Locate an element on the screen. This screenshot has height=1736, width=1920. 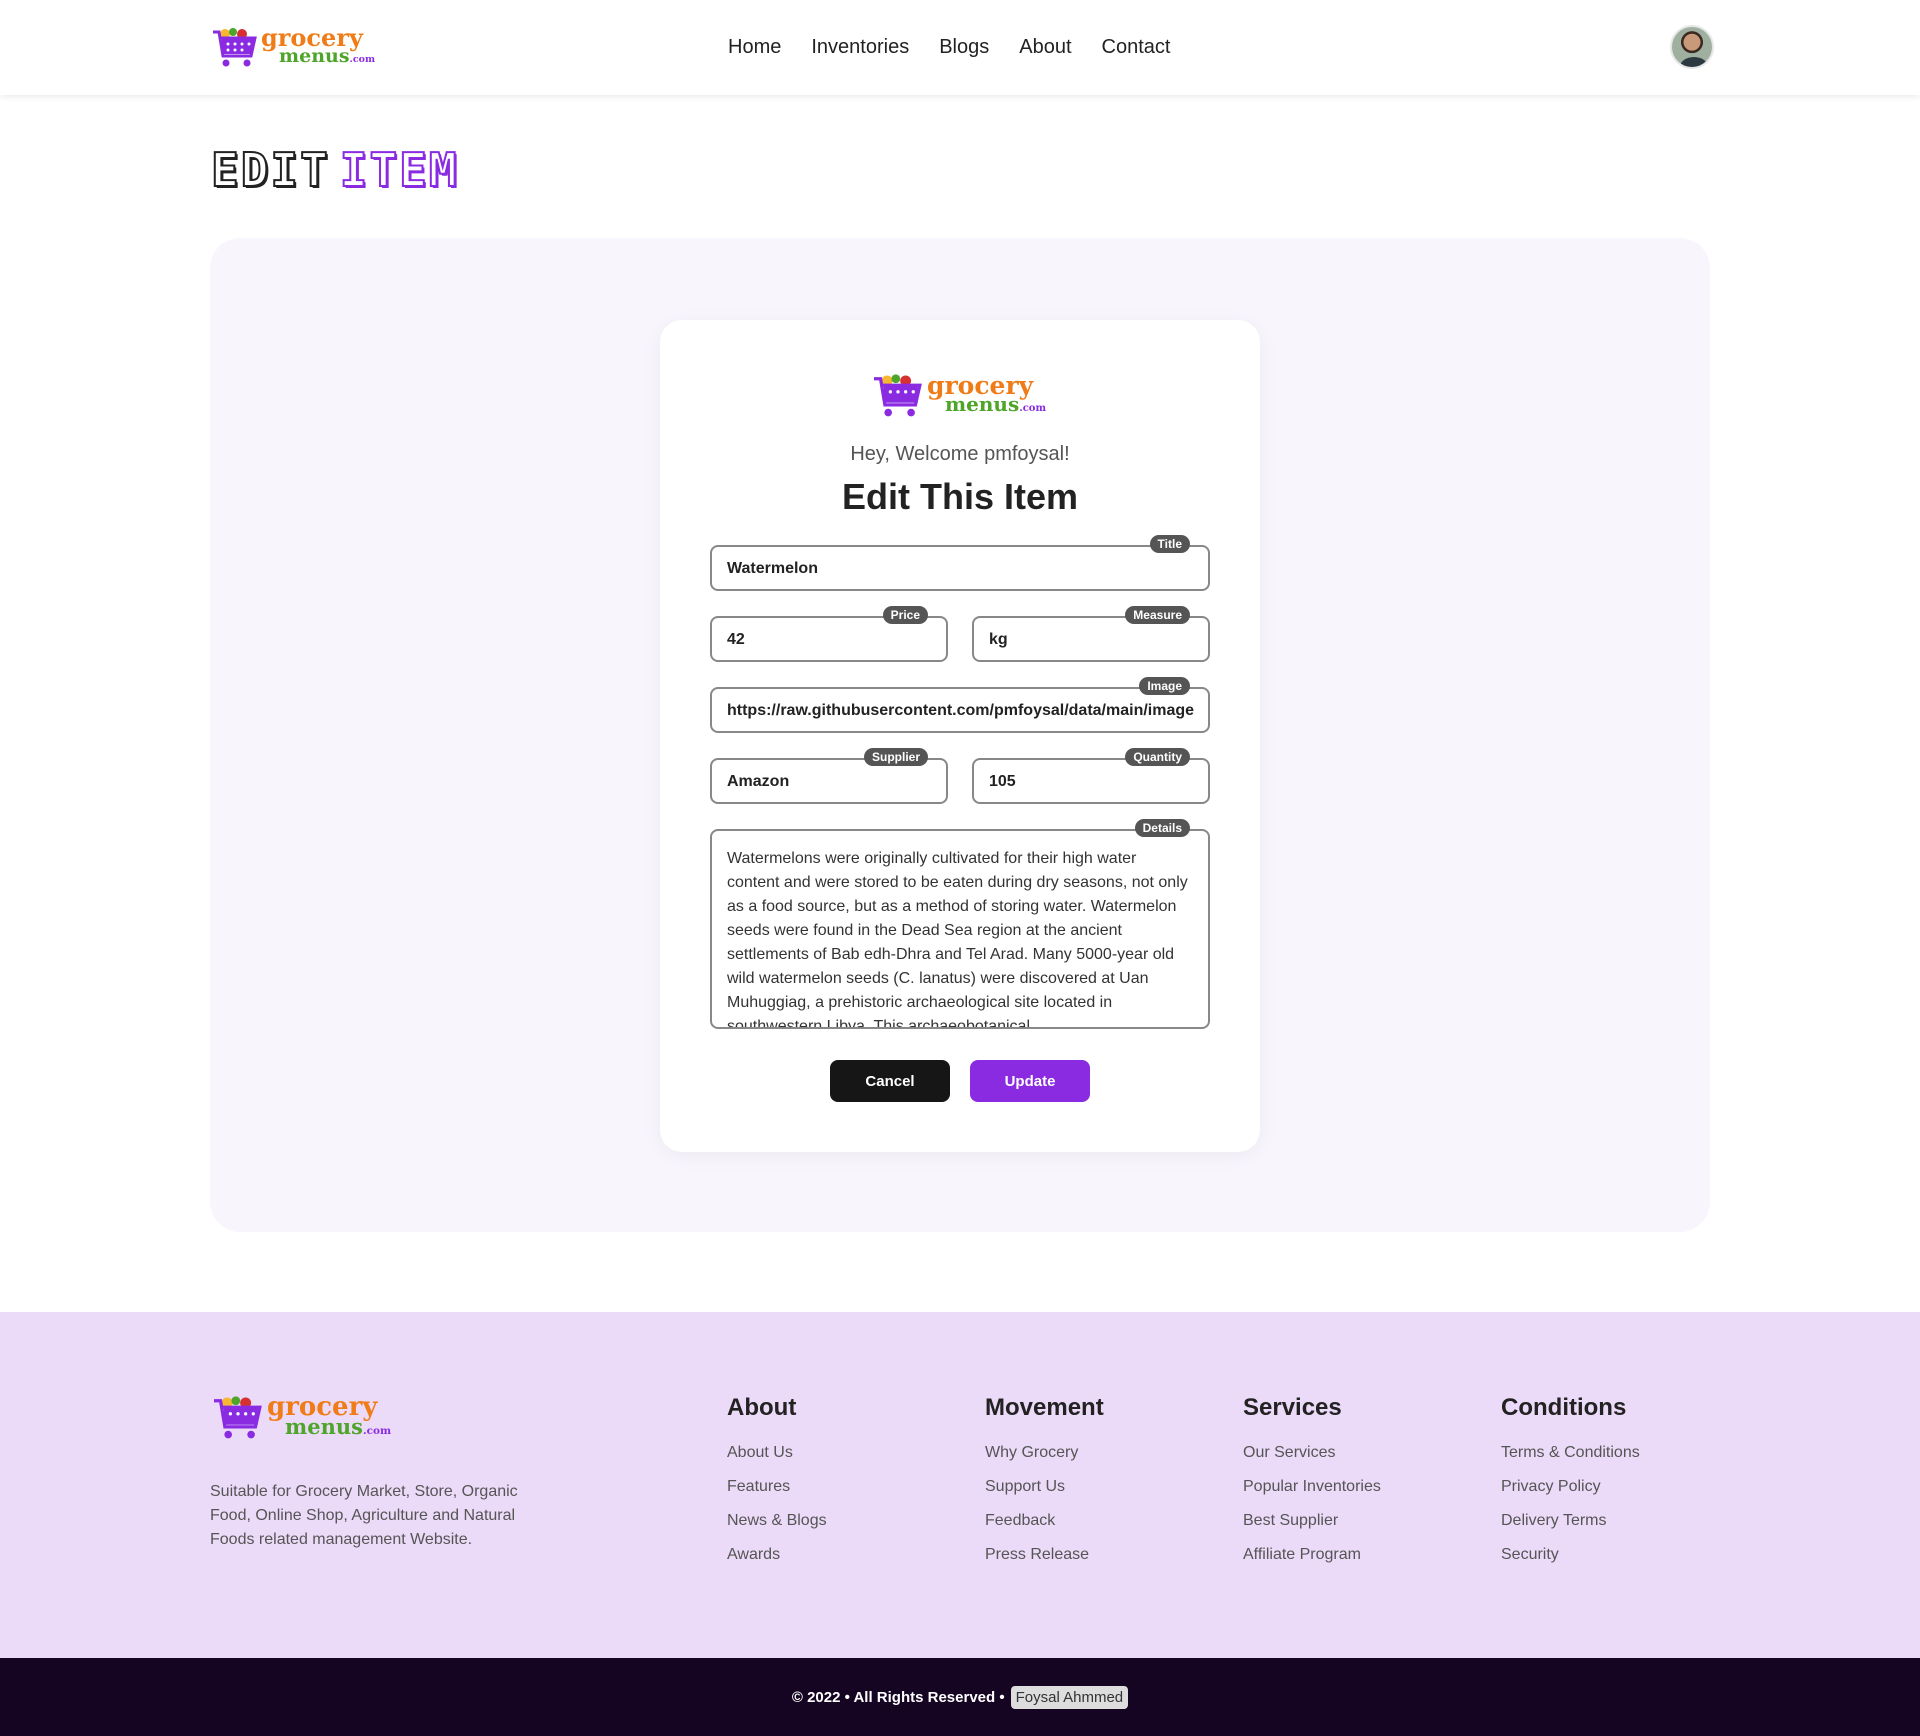
price-input: 42 is located at coordinates (829, 640).